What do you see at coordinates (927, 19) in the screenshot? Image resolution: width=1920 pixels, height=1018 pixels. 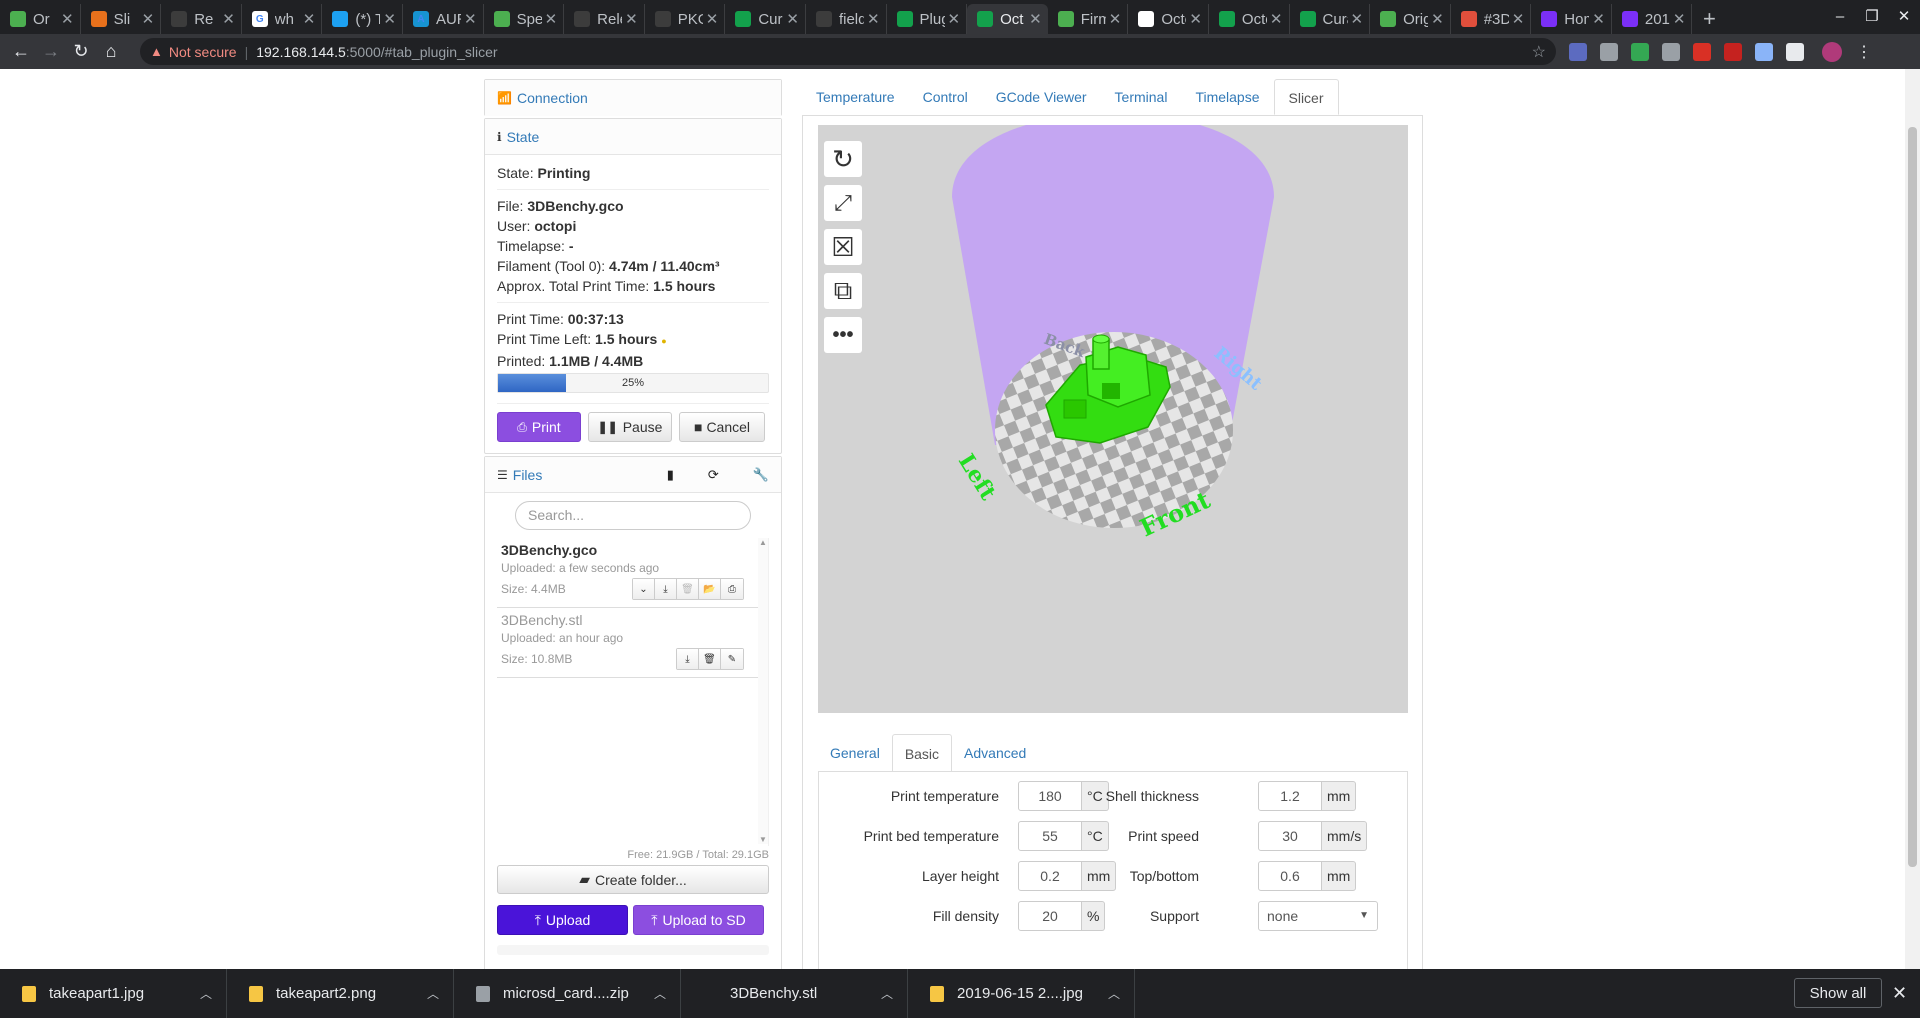 I see `browser-tab: Plugin✕` at bounding box center [927, 19].